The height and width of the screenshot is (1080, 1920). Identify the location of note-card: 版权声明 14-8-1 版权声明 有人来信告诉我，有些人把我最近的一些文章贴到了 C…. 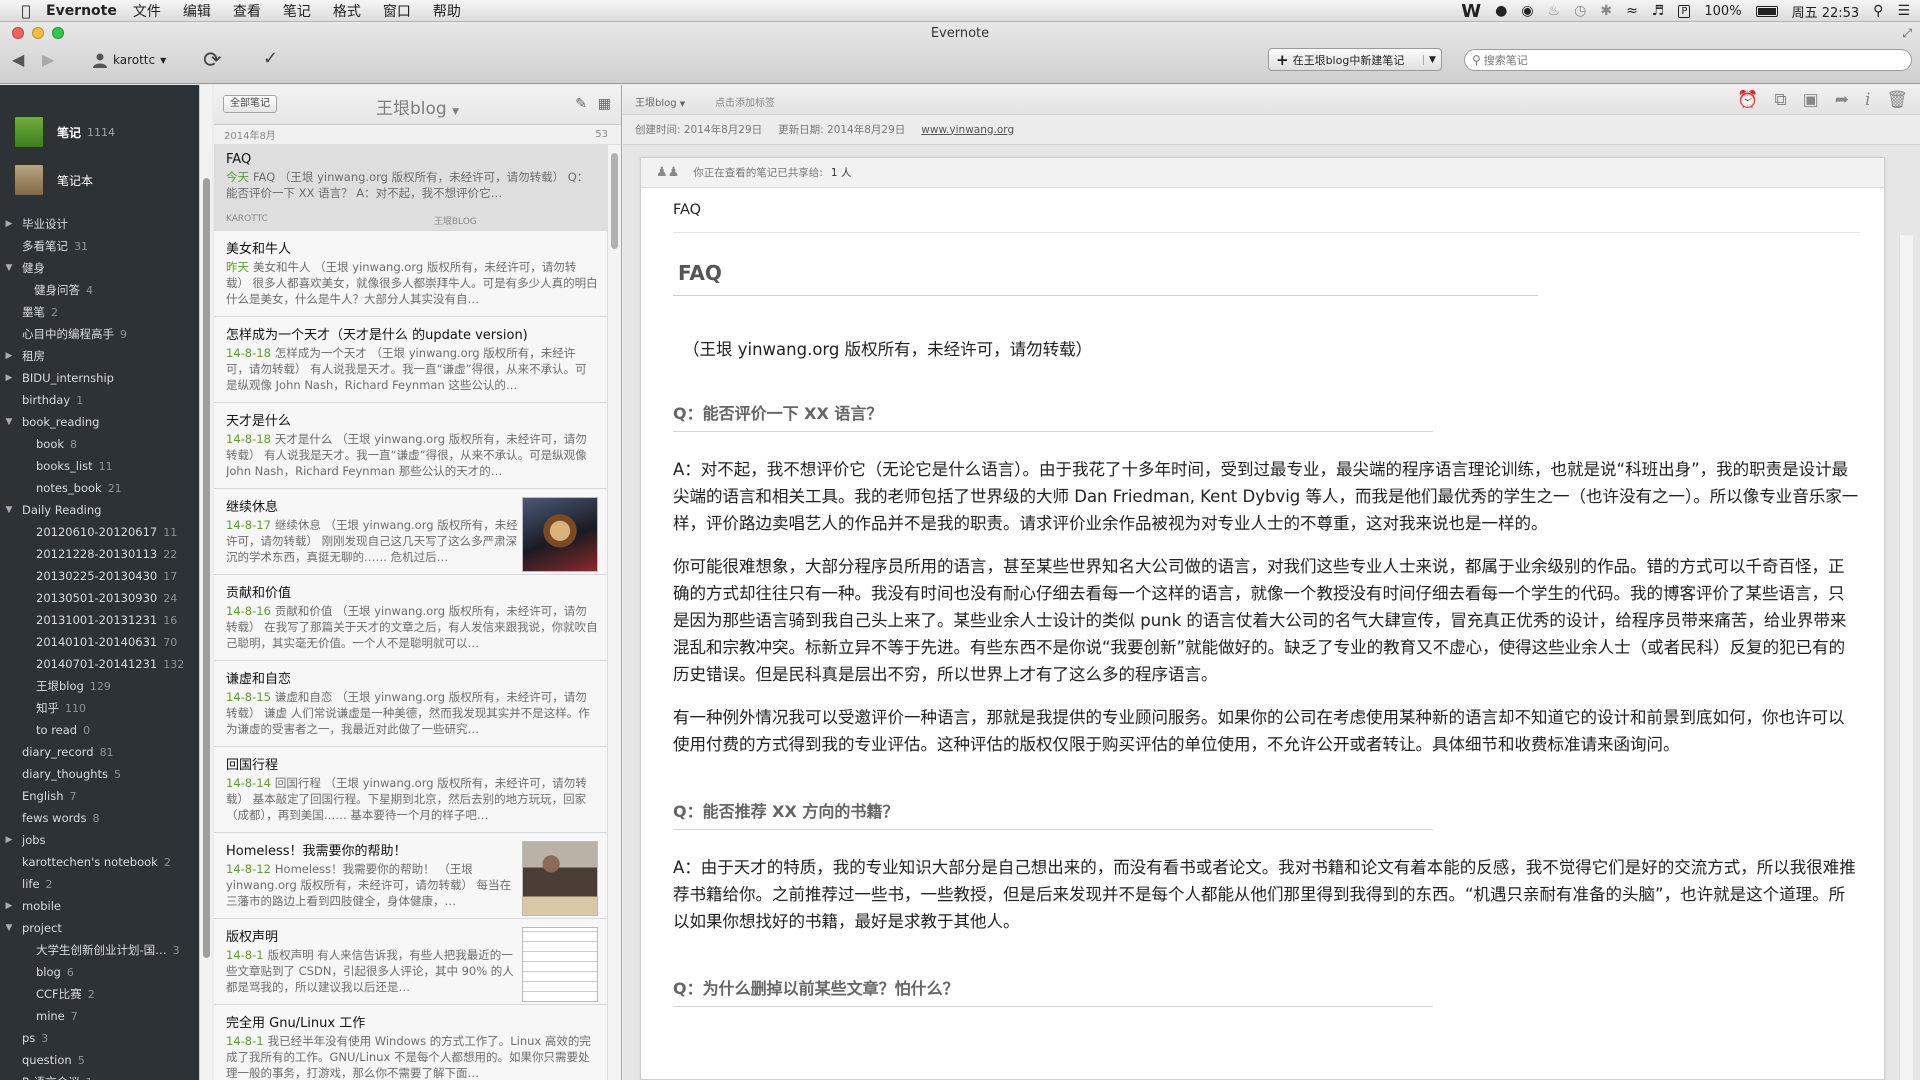
(411, 962).